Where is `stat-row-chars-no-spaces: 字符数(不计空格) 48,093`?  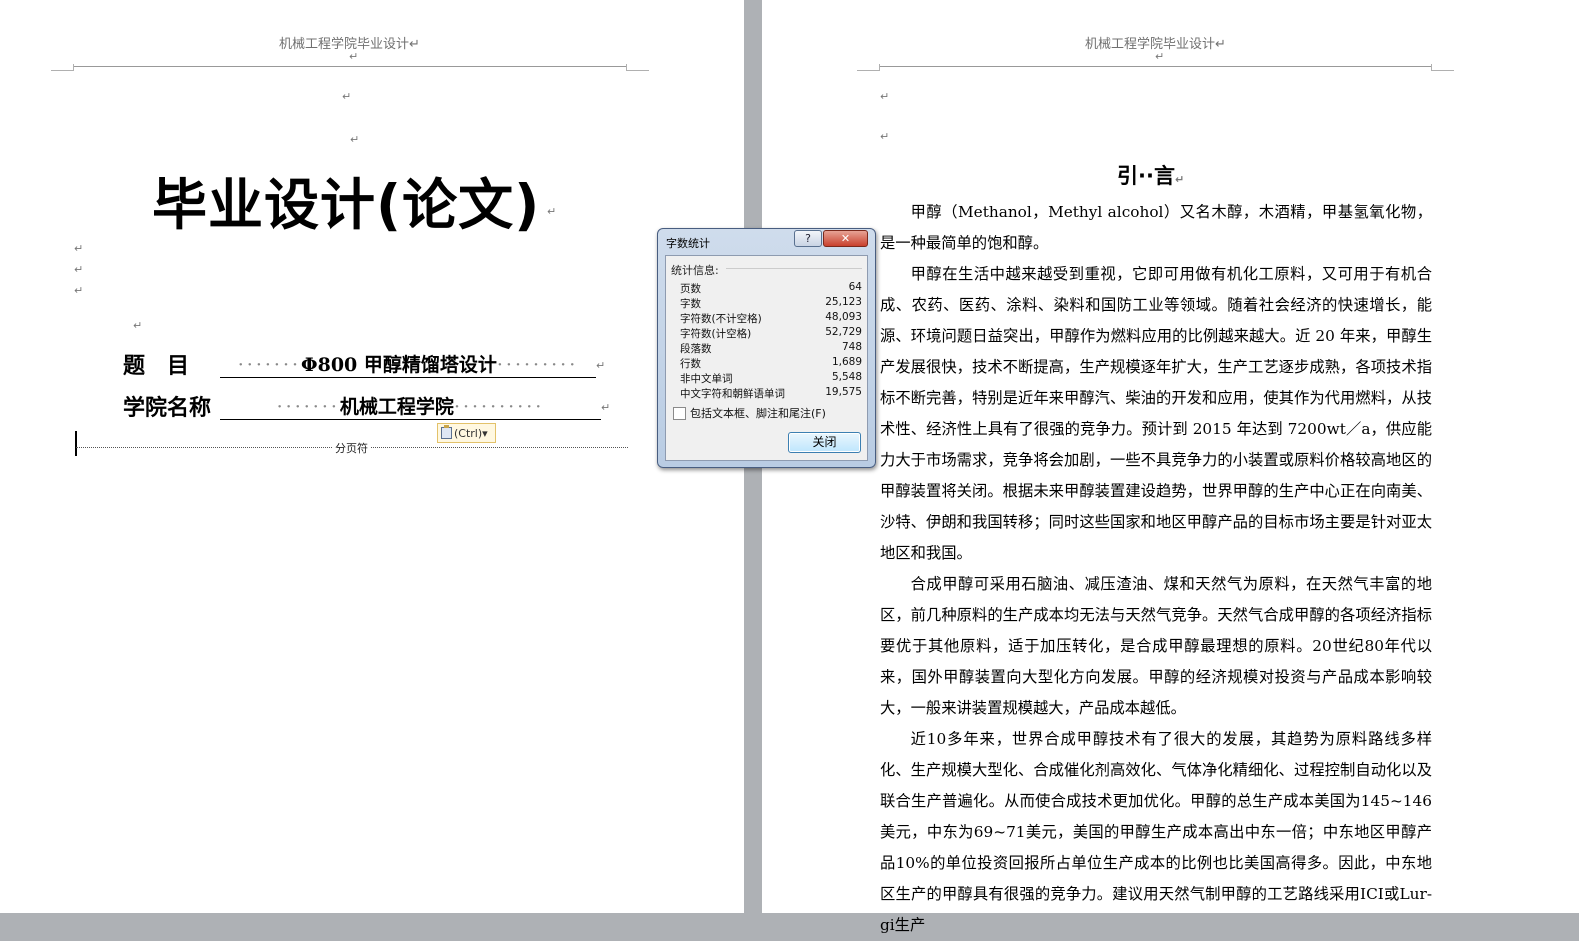
stat-row-chars-no-spaces: 字符数(不计空格) 48,093 is located at coordinates (771, 318).